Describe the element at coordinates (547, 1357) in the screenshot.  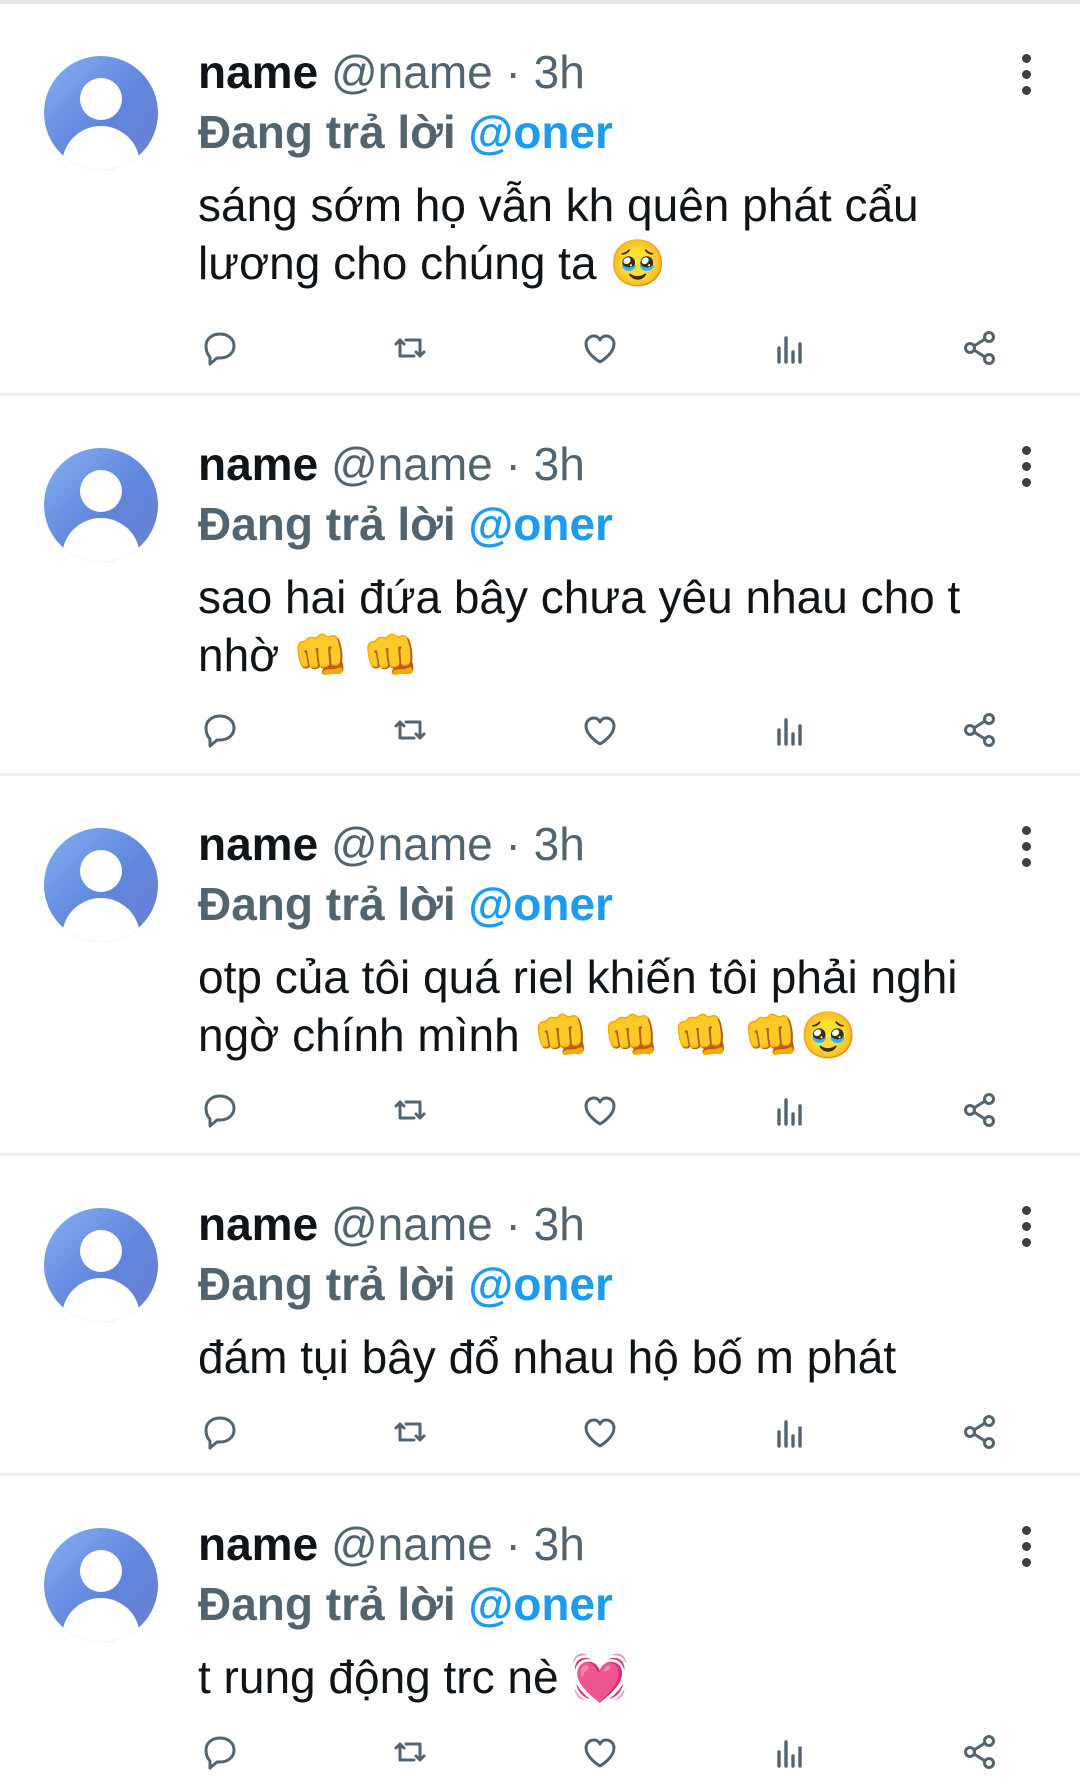
I see `tweet-text: đám tụi bây đổ nhau hộ bố m phát` at that location.